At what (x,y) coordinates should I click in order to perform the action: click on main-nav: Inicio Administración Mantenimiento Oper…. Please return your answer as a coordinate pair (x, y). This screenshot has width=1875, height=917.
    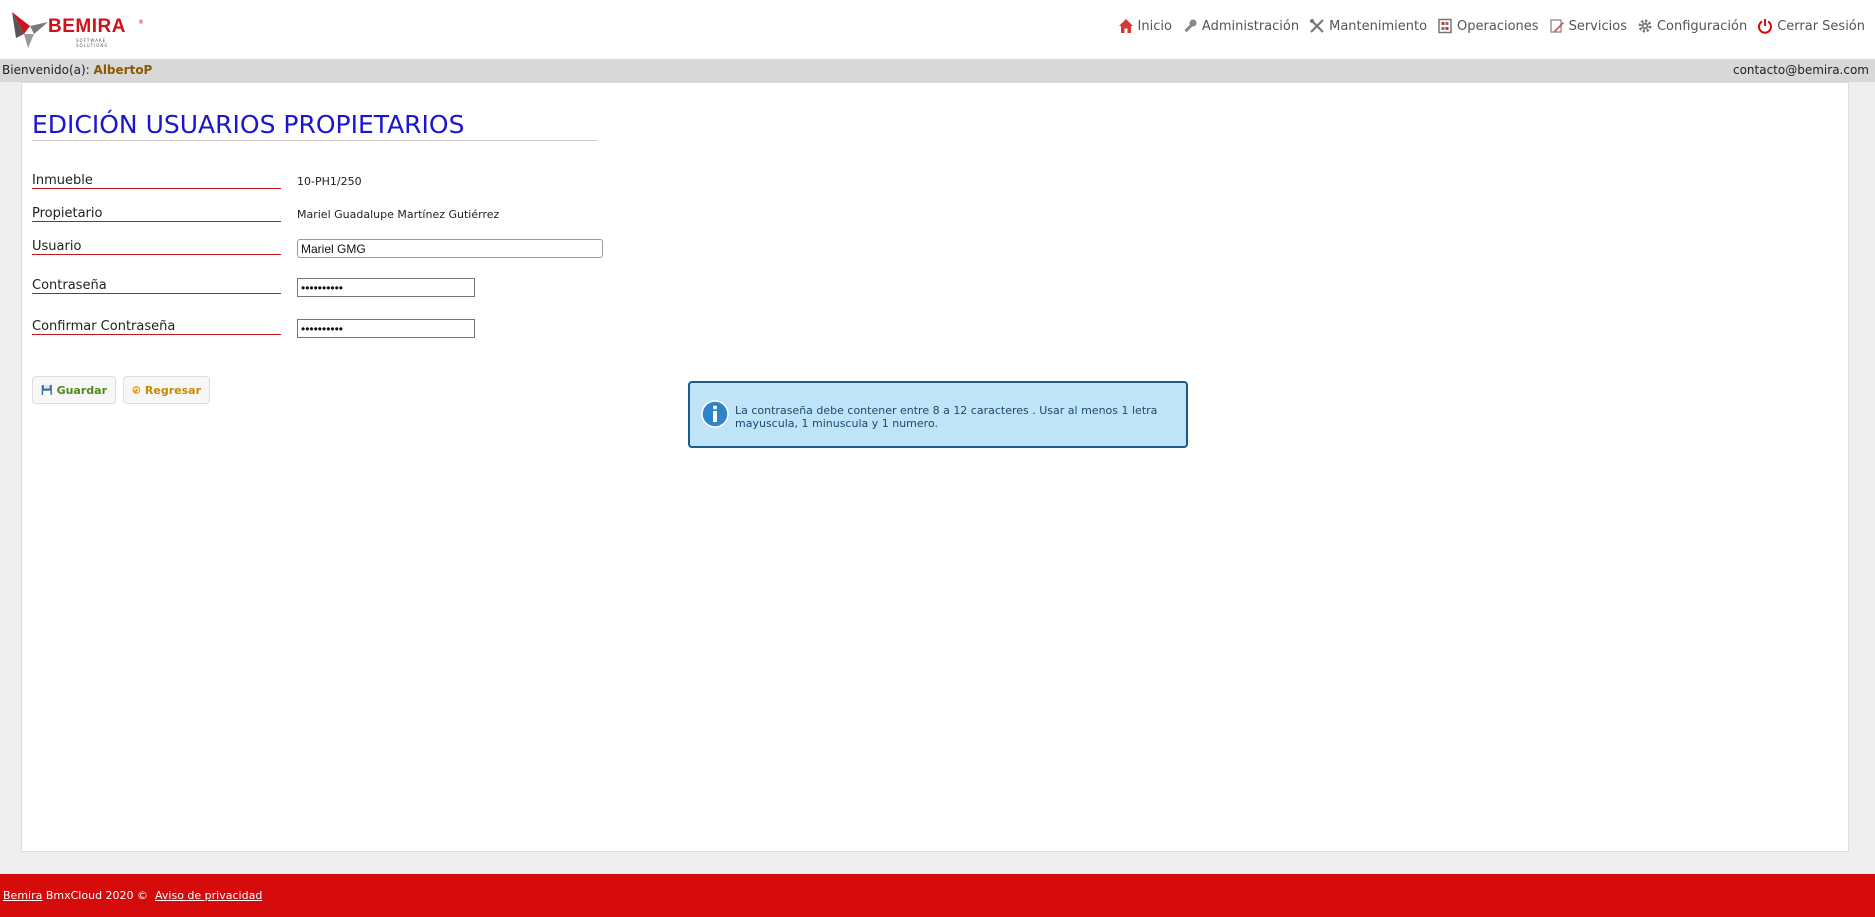
    Looking at the image, I should click on (1491, 26).